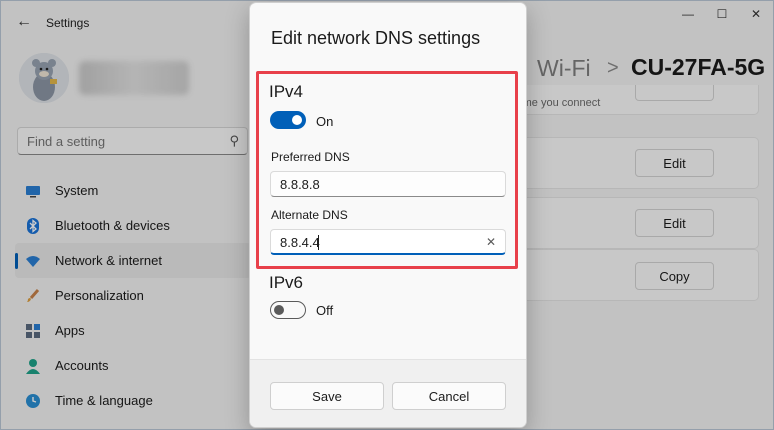 This screenshot has width=774, height=430. I want to click on ipv6-heading: IPv6, so click(286, 282).